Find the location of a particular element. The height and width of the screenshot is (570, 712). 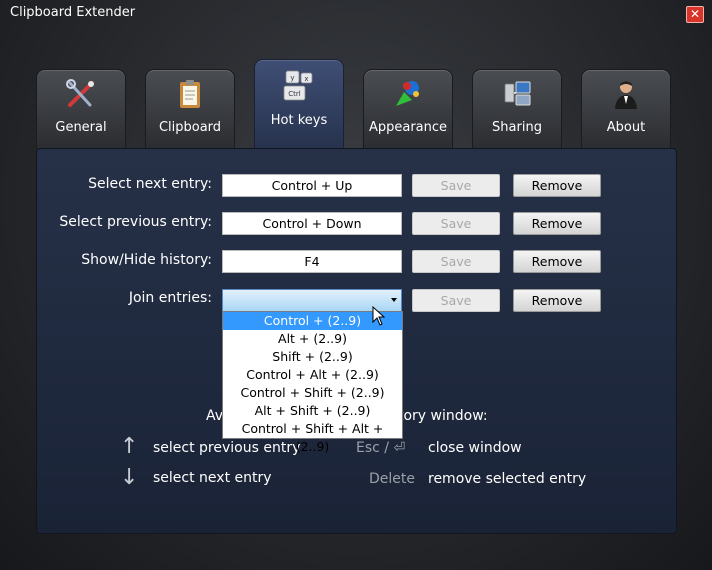

option-control-alt: Control + Alt + (2..9) is located at coordinates (312, 375).